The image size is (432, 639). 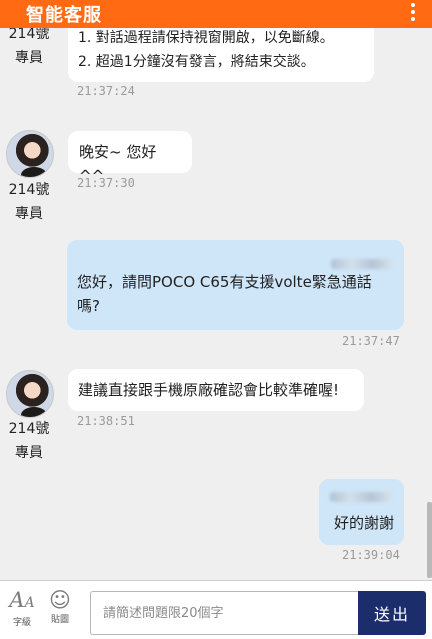 I want to click on user-message-bubble: 好的謝謝, so click(x=361, y=512).